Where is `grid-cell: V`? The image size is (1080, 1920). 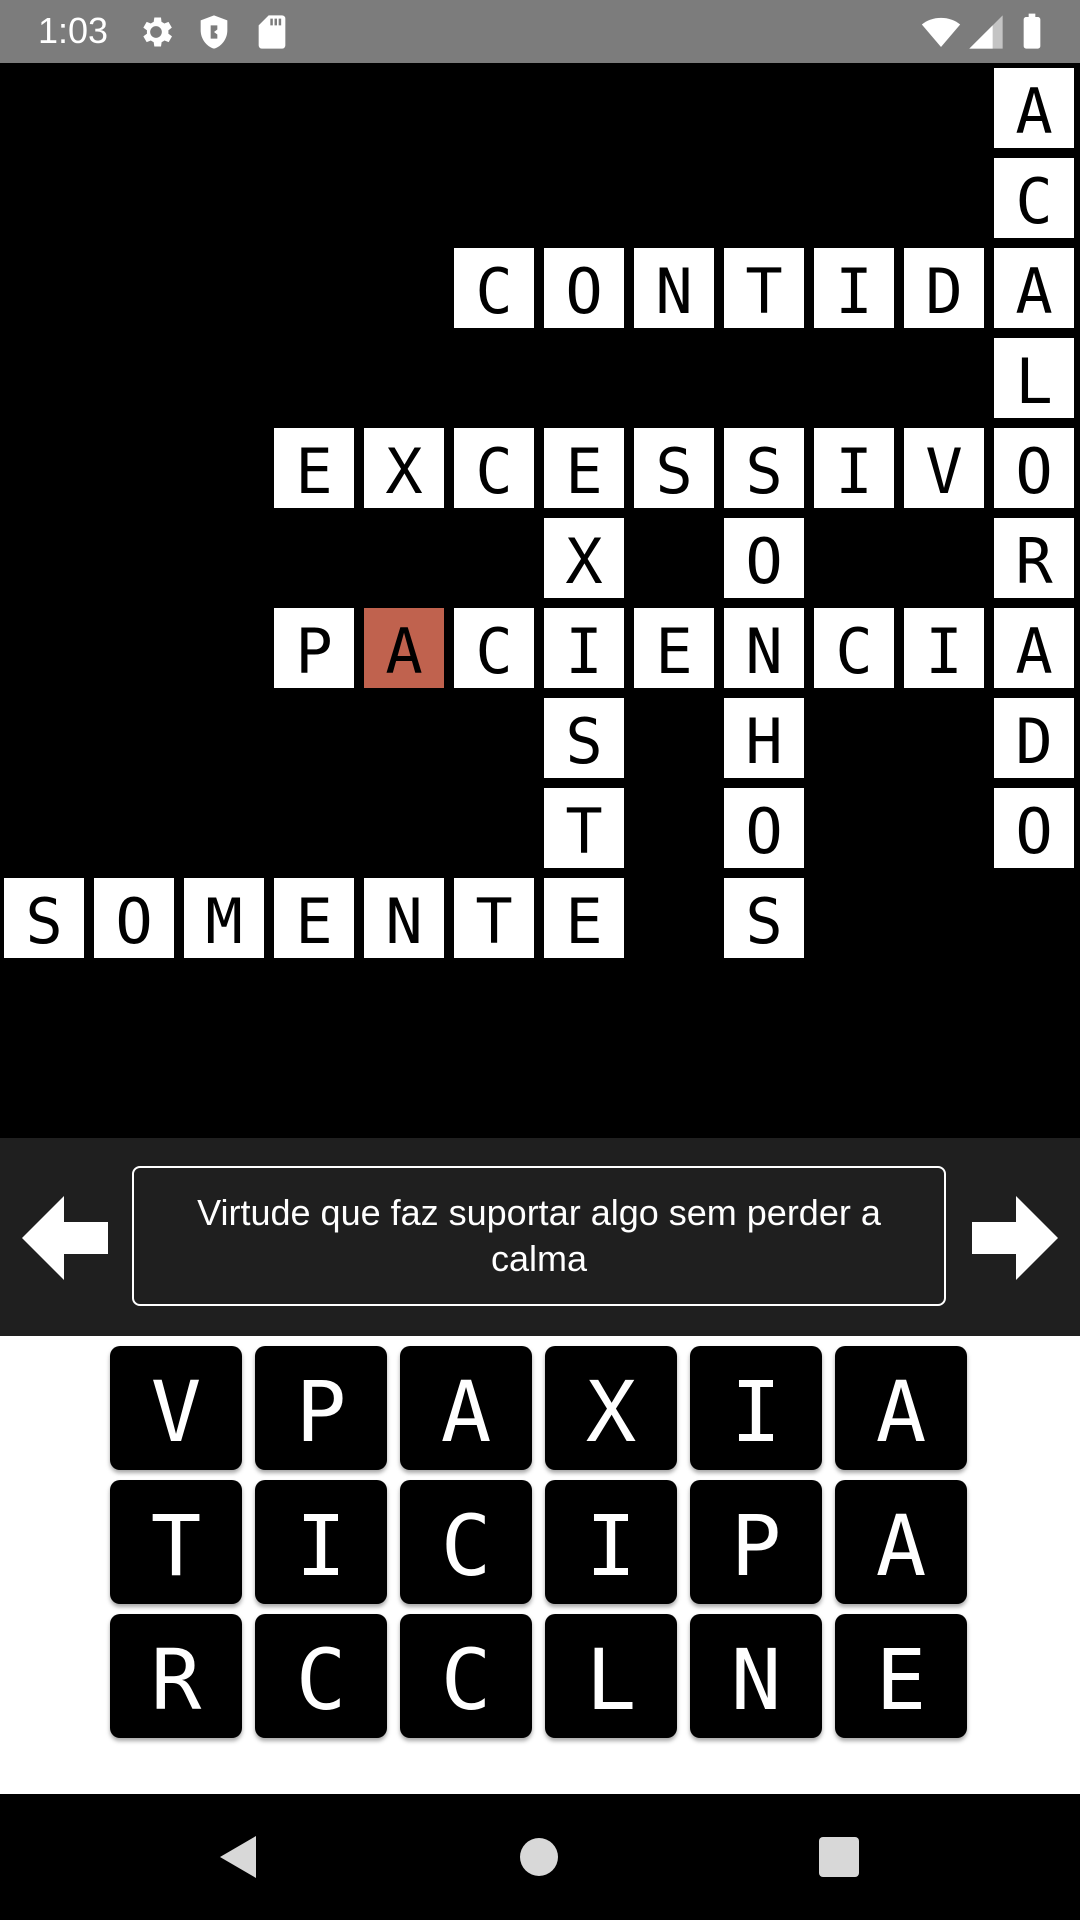 grid-cell: V is located at coordinates (944, 468).